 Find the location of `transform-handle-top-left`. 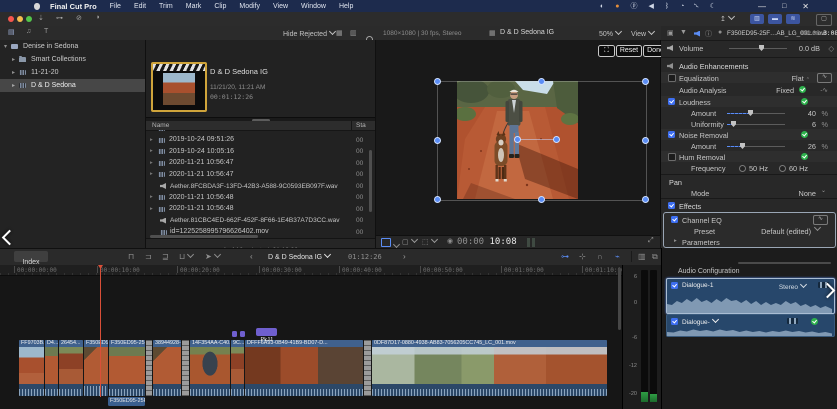

transform-handle-top-left is located at coordinates (437, 81).